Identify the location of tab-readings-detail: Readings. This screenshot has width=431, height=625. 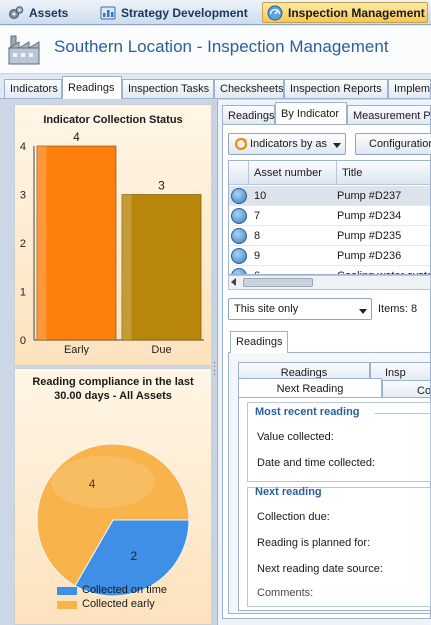
(259, 342).